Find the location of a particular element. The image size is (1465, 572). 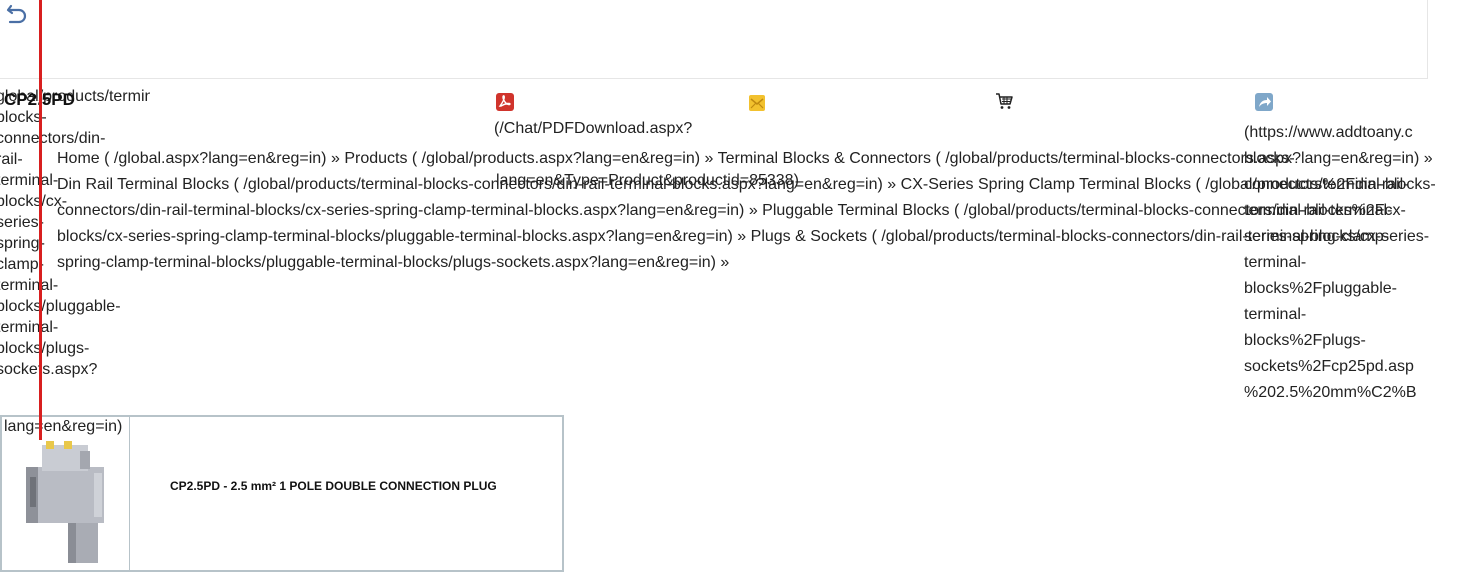

breadcrumb-item: Home ( /global.aspx?lang=en&reg=in) is located at coordinates (192, 158).